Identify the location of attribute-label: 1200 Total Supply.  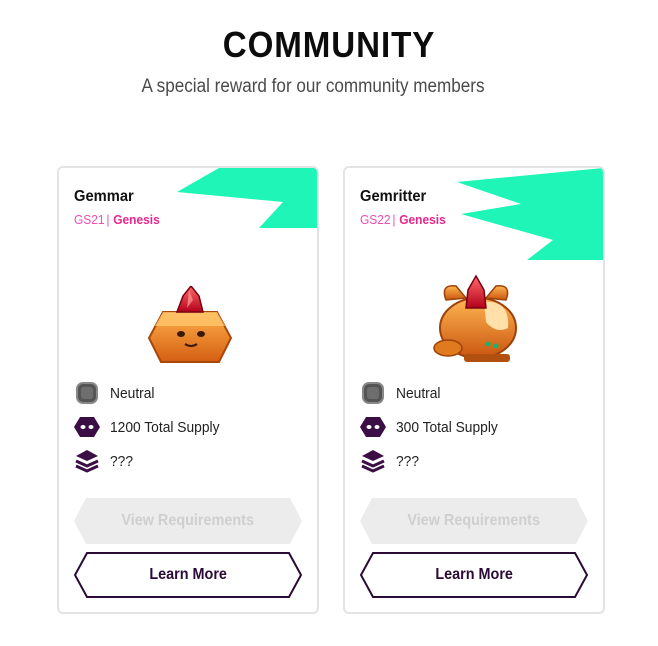
(165, 427).